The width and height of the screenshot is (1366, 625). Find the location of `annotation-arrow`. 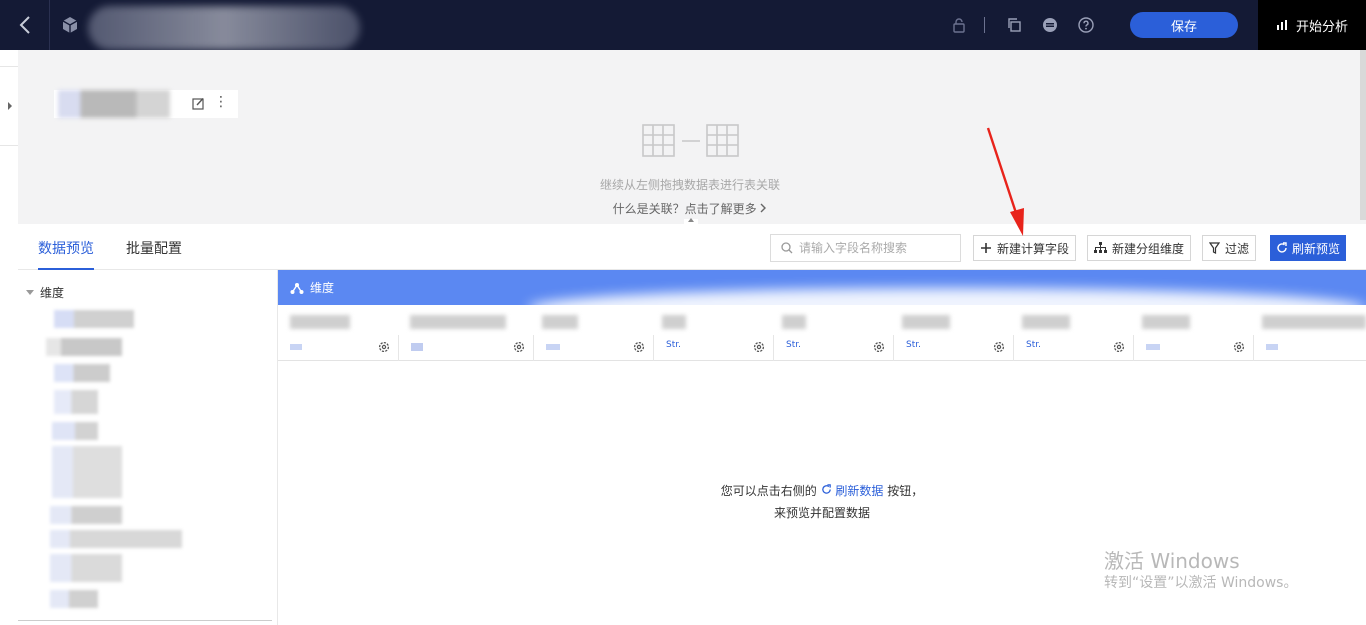

annotation-arrow is located at coordinates (1005, 181).